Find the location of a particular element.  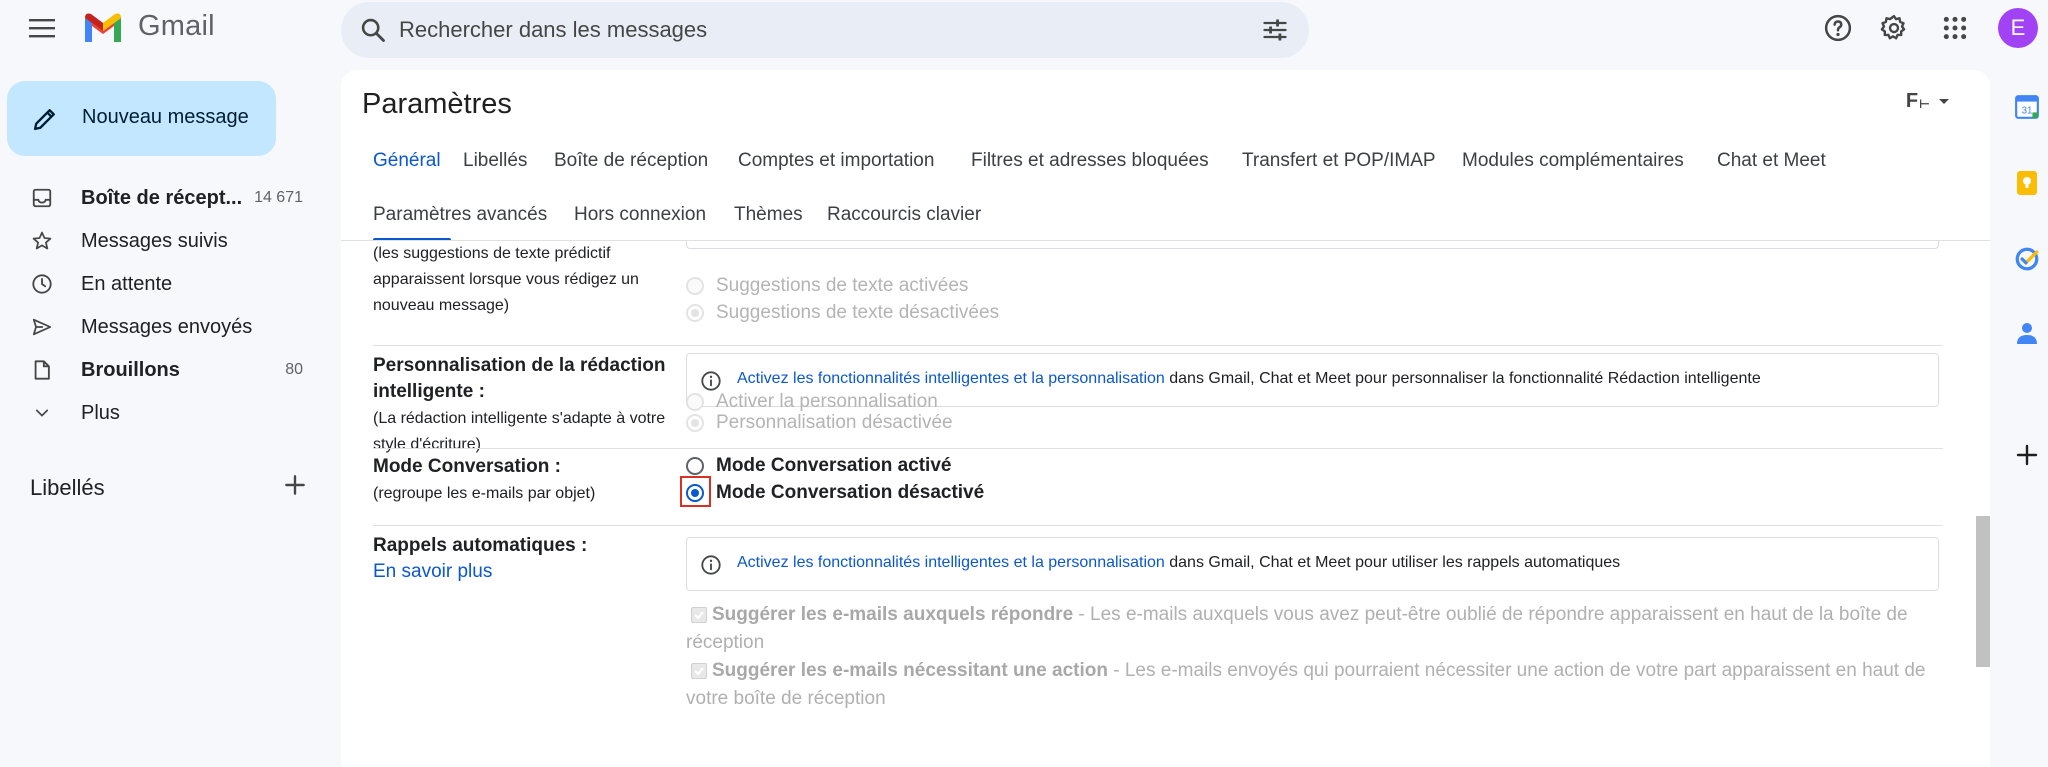

search-bar is located at coordinates (825, 30).